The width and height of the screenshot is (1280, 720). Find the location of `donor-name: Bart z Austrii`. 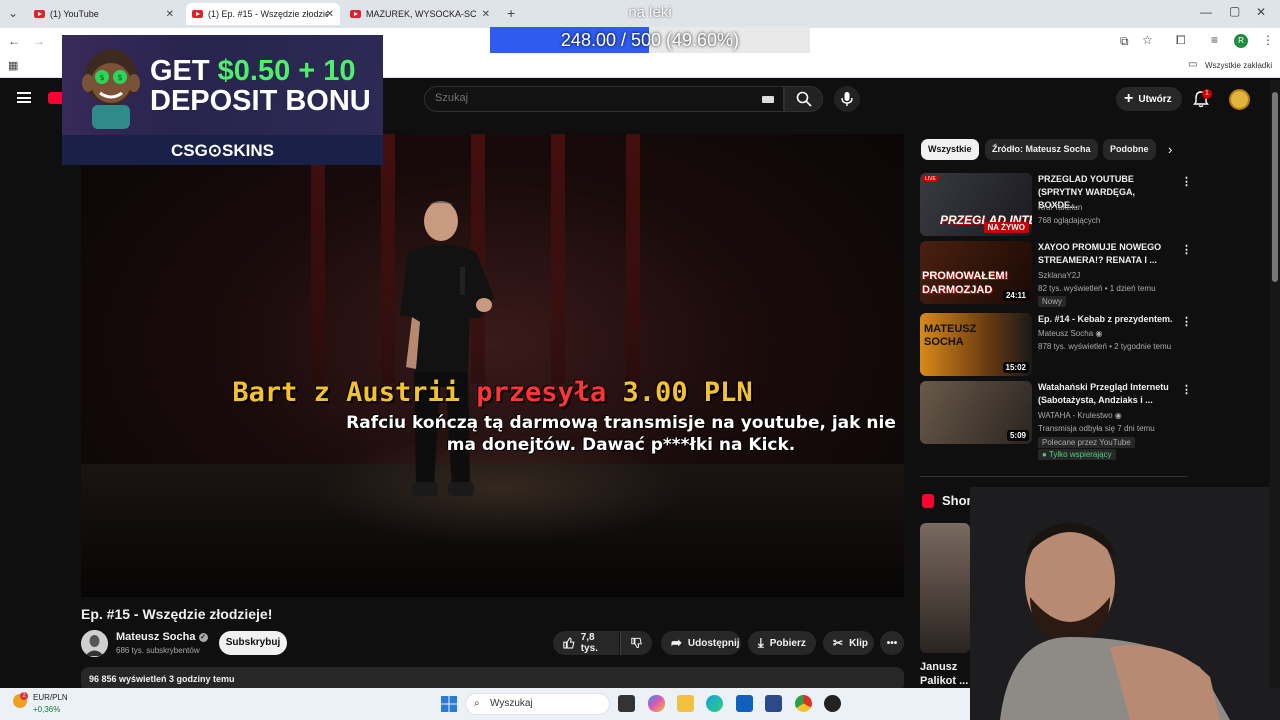

donor-name: Bart z Austrii is located at coordinates (346, 392).